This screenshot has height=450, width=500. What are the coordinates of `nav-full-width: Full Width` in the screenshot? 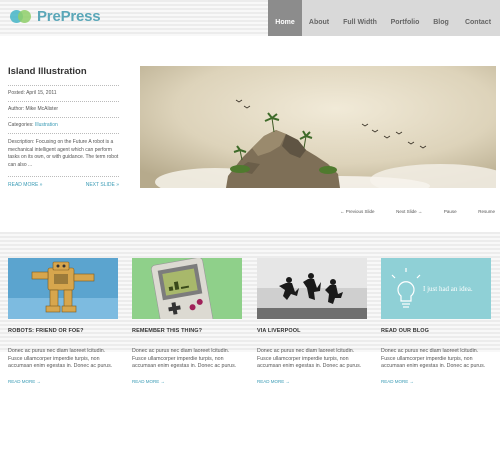 It's located at (360, 18).